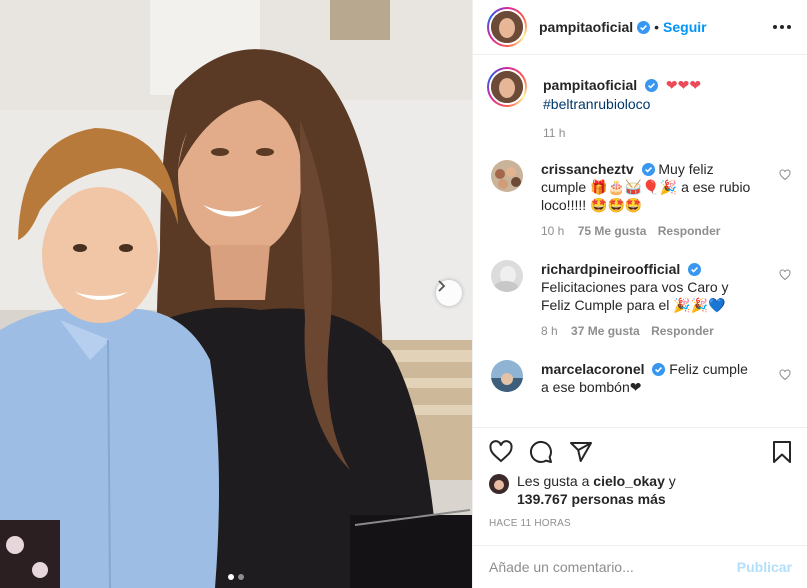 Image resolution: width=807 pixels, height=588 pixels. Describe the element at coordinates (610, 269) in the screenshot. I see `comment-username: richardpineiroofficial` at that location.